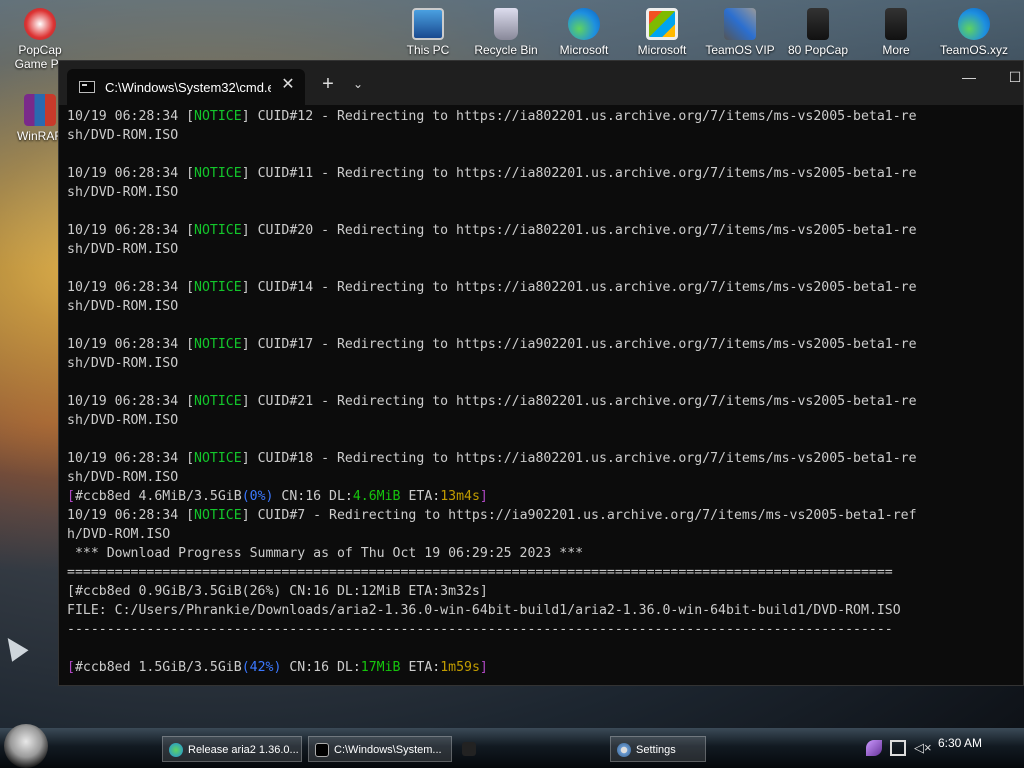 The image size is (1024, 768). Describe the element at coordinates (261, 667) in the screenshot. I see `console-pct-text: (42%)` at that location.